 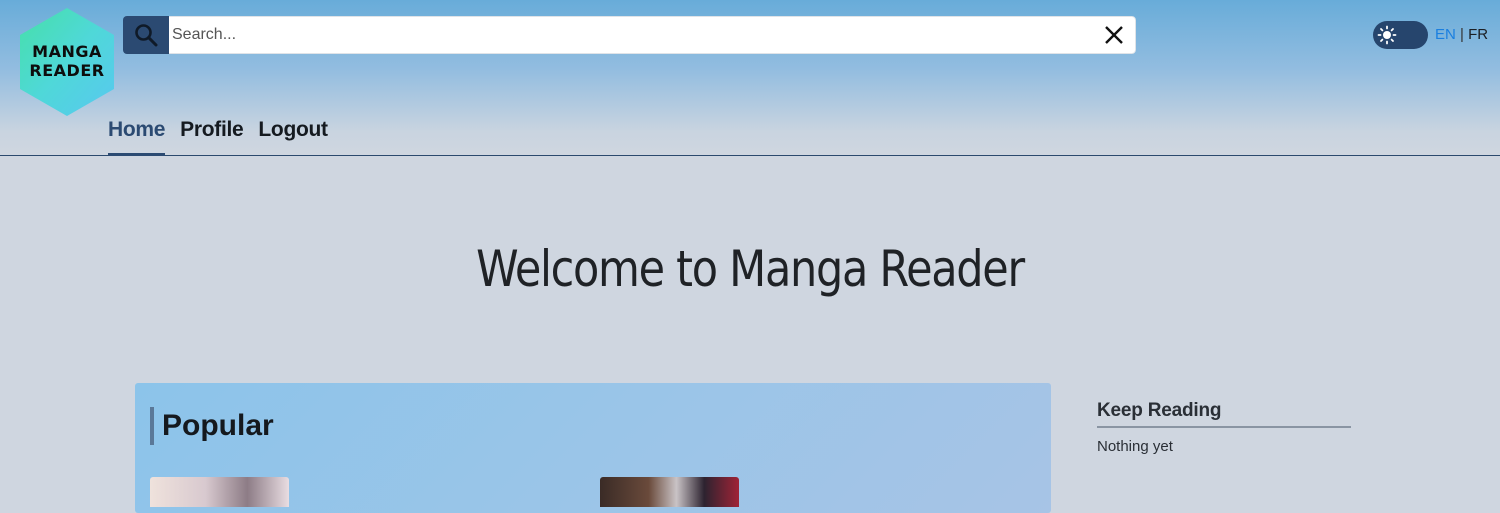 I want to click on keep-reading-empty-text: Nothing yet, so click(x=1135, y=446).